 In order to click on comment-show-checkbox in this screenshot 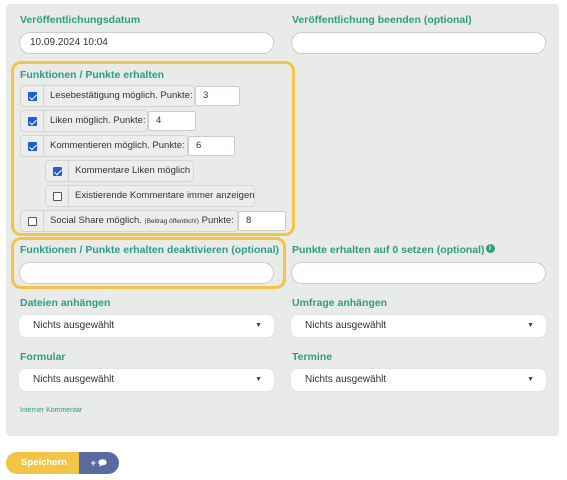, I will do `click(57, 196)`.